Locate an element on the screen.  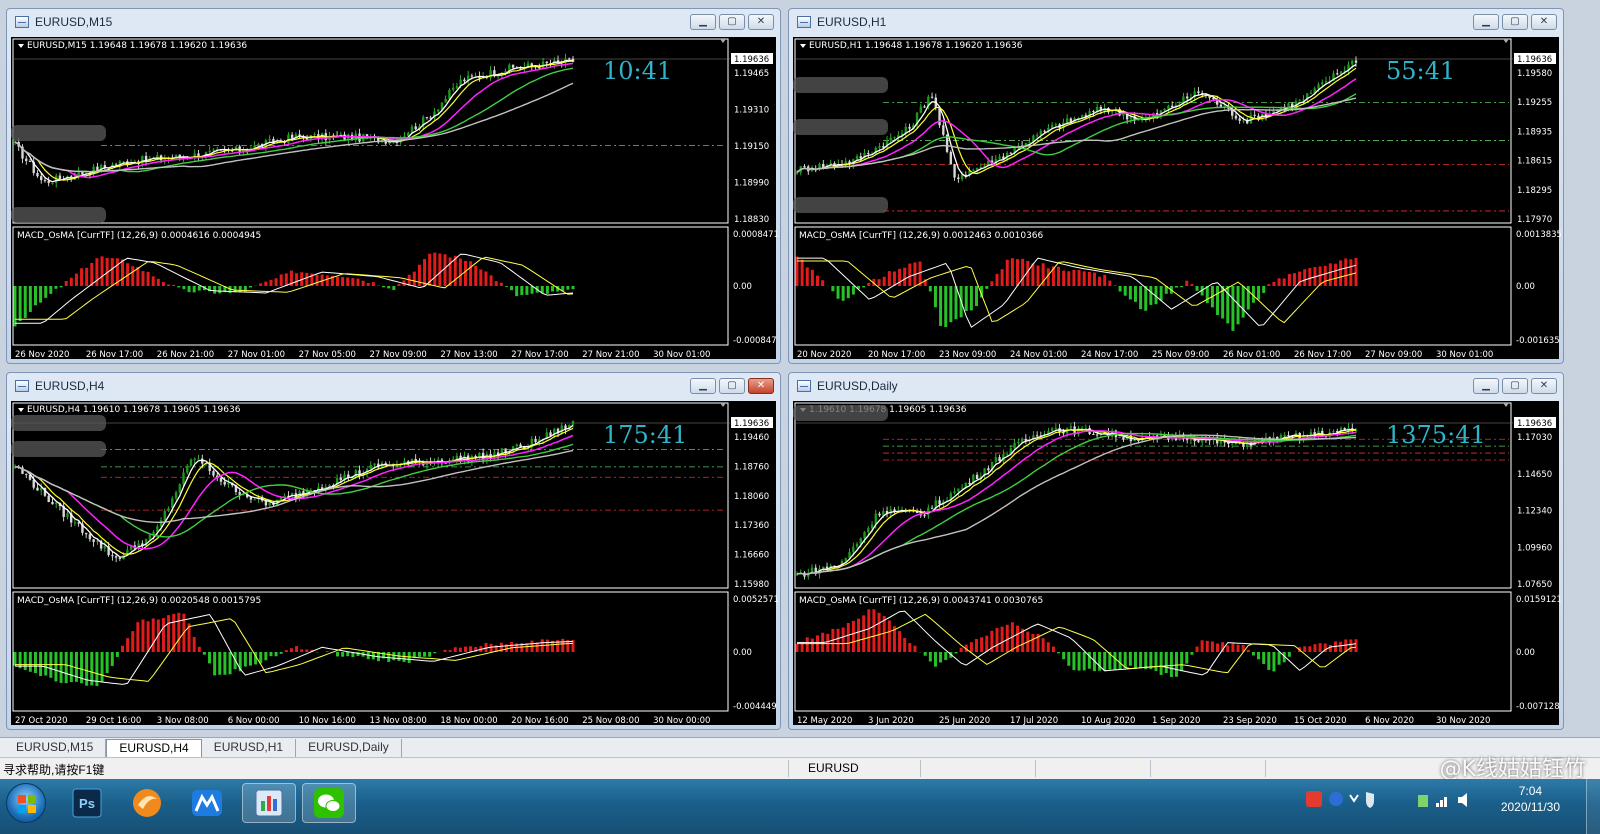
wechat-icon is located at coordinates (329, 803).